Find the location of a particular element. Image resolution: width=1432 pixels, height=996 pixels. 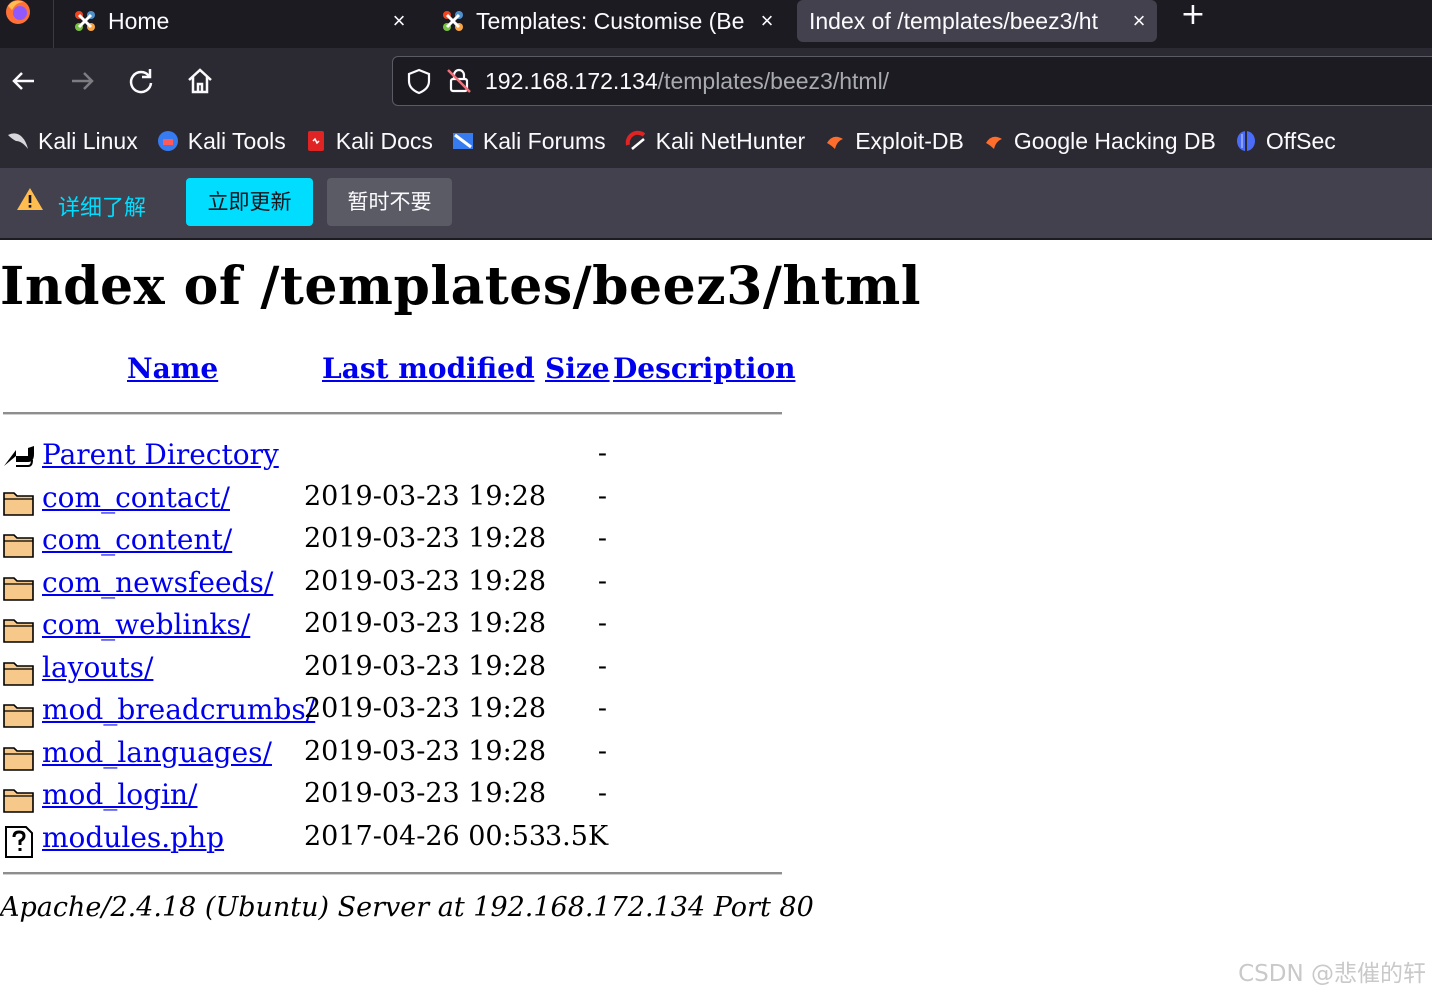

url-bar: 192.168.172.134/templates/beez3/html/ is located at coordinates (912, 81).